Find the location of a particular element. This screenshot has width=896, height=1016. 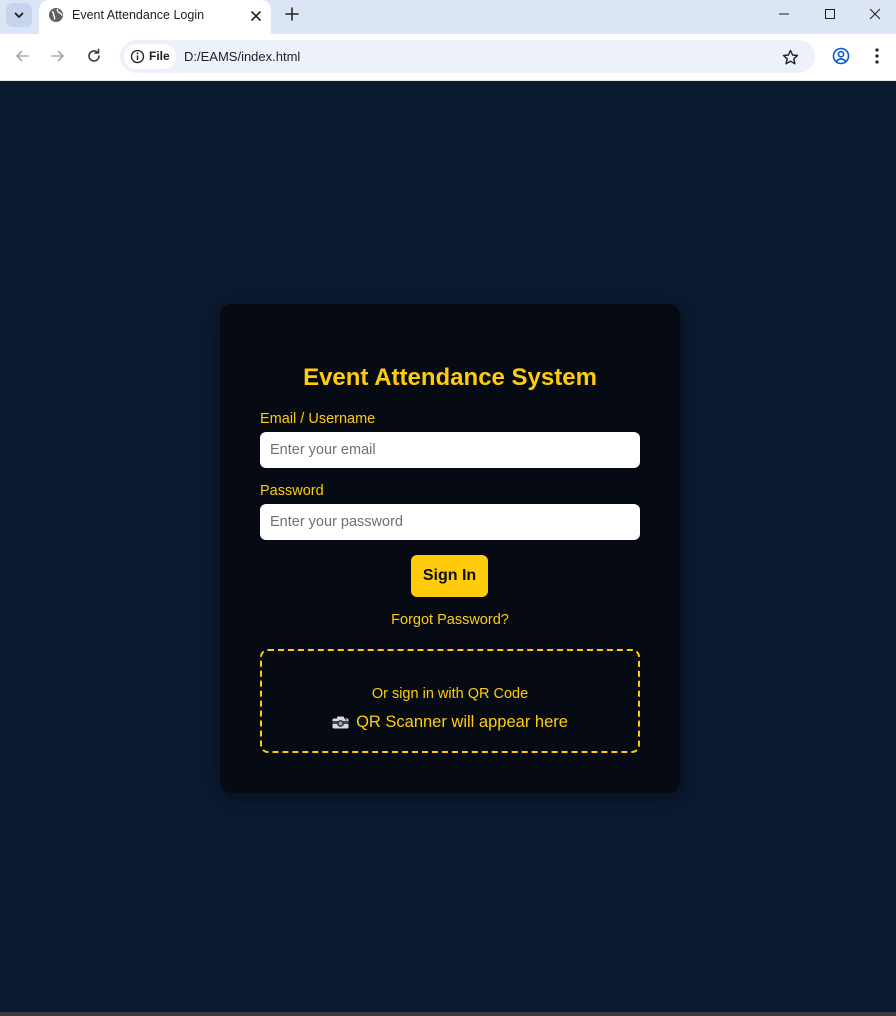

tab-close-button is located at coordinates (256, 16).